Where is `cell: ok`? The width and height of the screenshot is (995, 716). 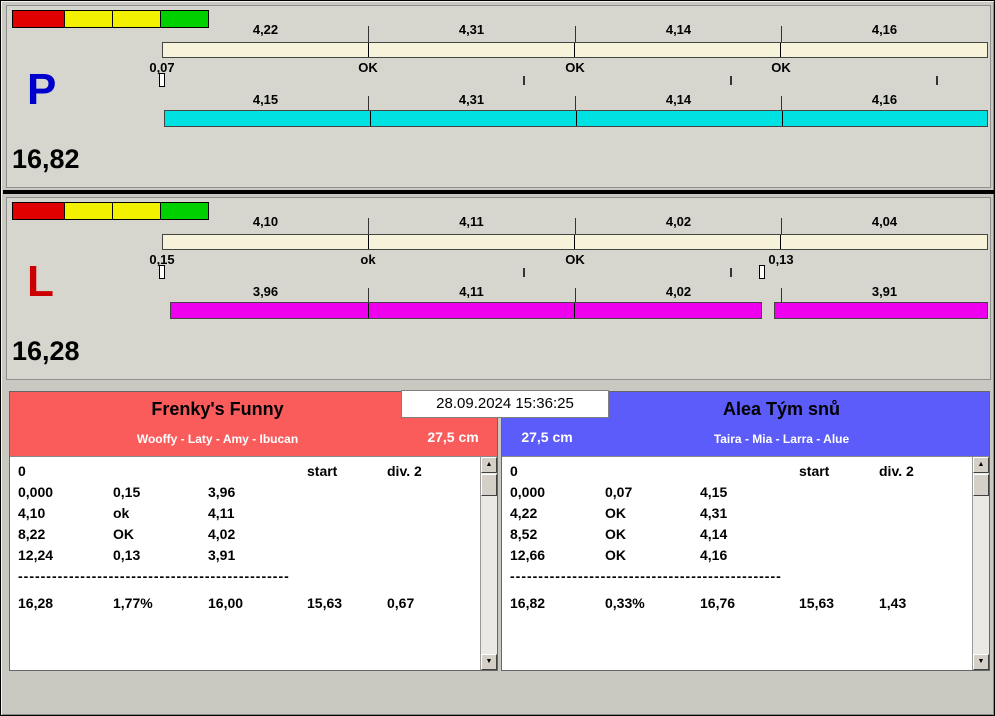
cell: ok is located at coordinates (121, 513).